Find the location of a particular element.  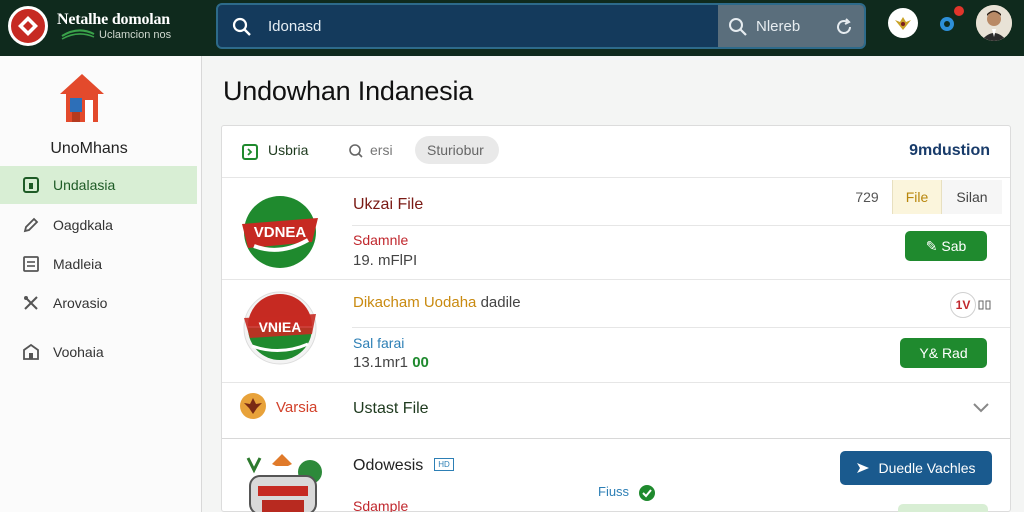

tools-icon is located at coordinates (31, 303).